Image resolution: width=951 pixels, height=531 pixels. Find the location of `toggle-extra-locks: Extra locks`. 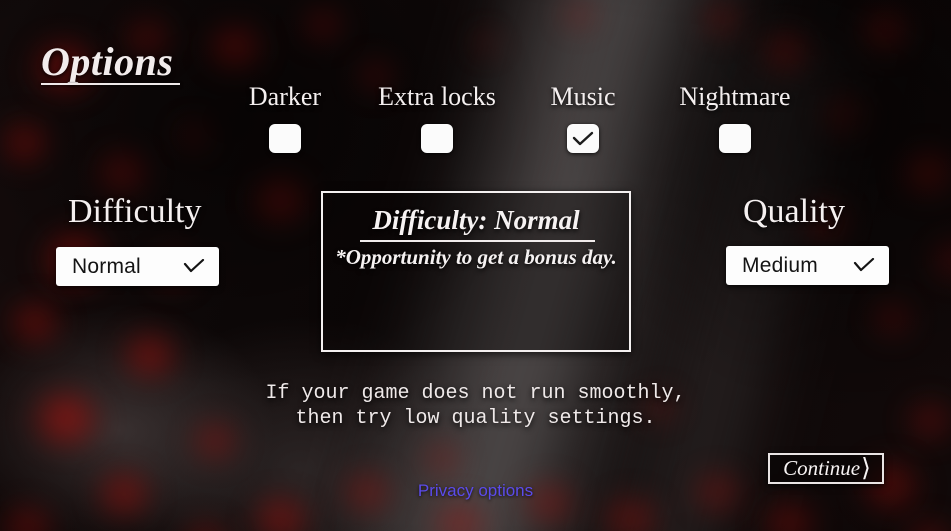

toggle-extra-locks: Extra locks is located at coordinates (437, 118).